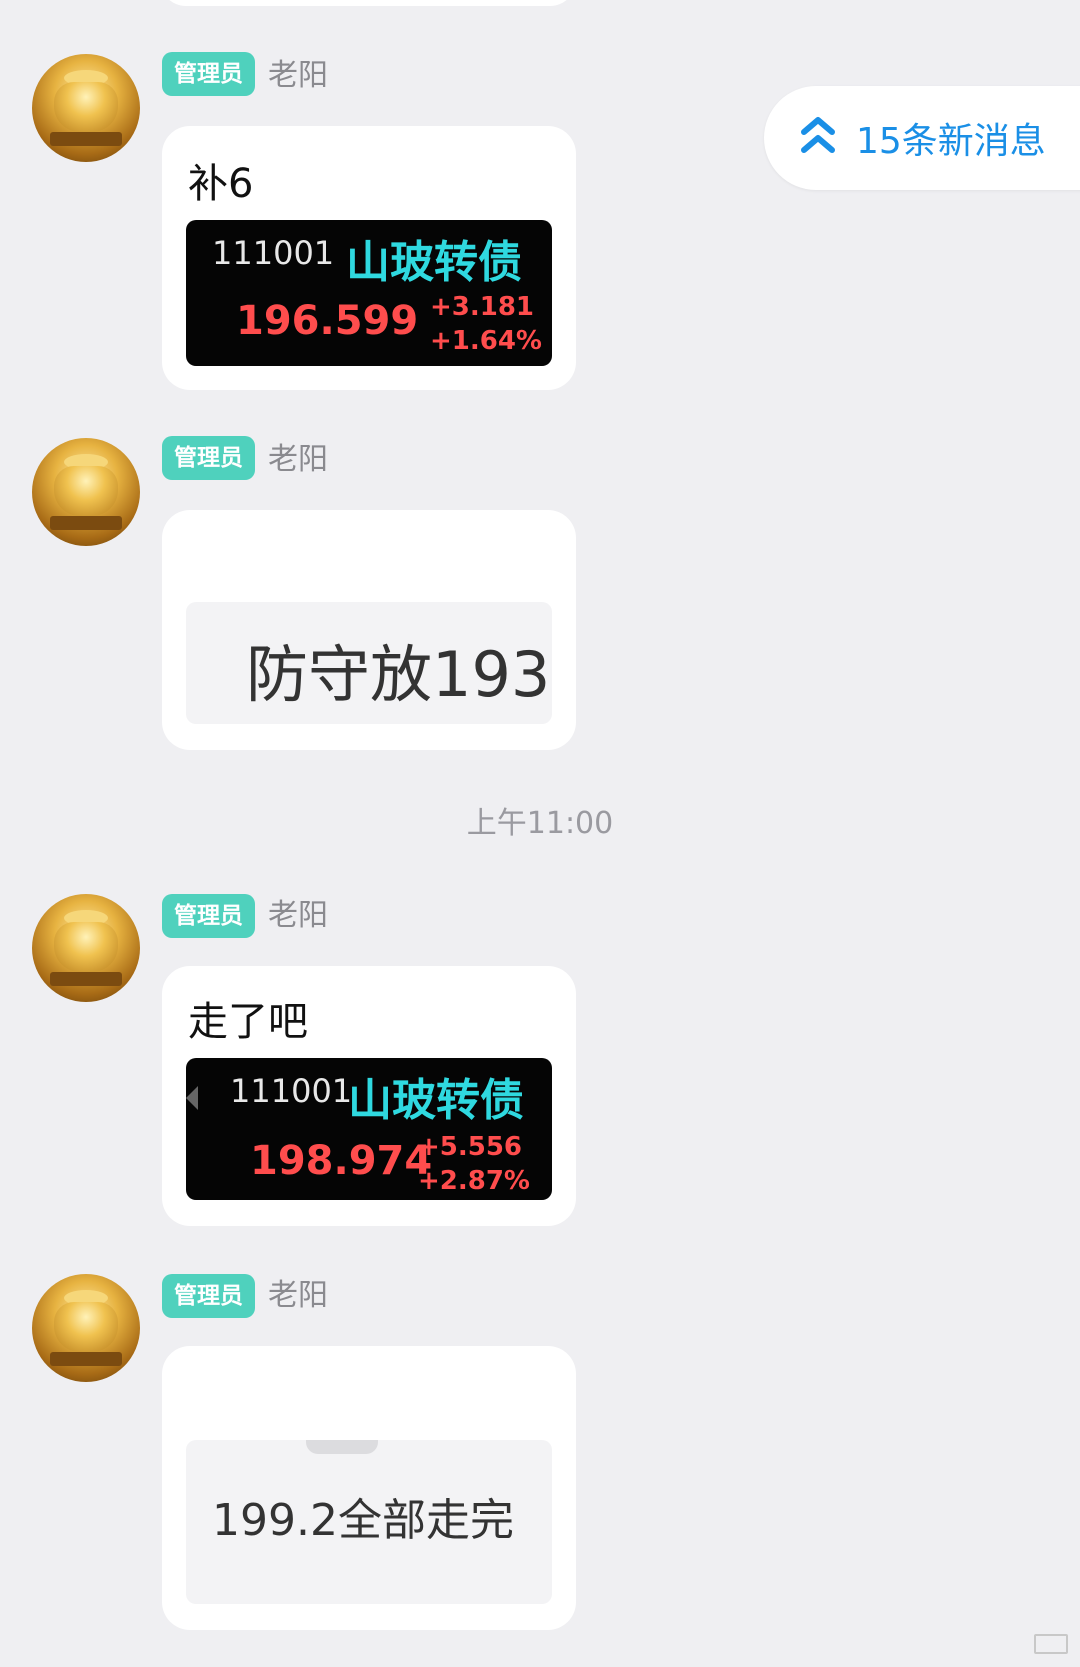 The height and width of the screenshot is (1667, 1080). I want to click on quote-change-pct: +2.87%, so click(474, 1181).